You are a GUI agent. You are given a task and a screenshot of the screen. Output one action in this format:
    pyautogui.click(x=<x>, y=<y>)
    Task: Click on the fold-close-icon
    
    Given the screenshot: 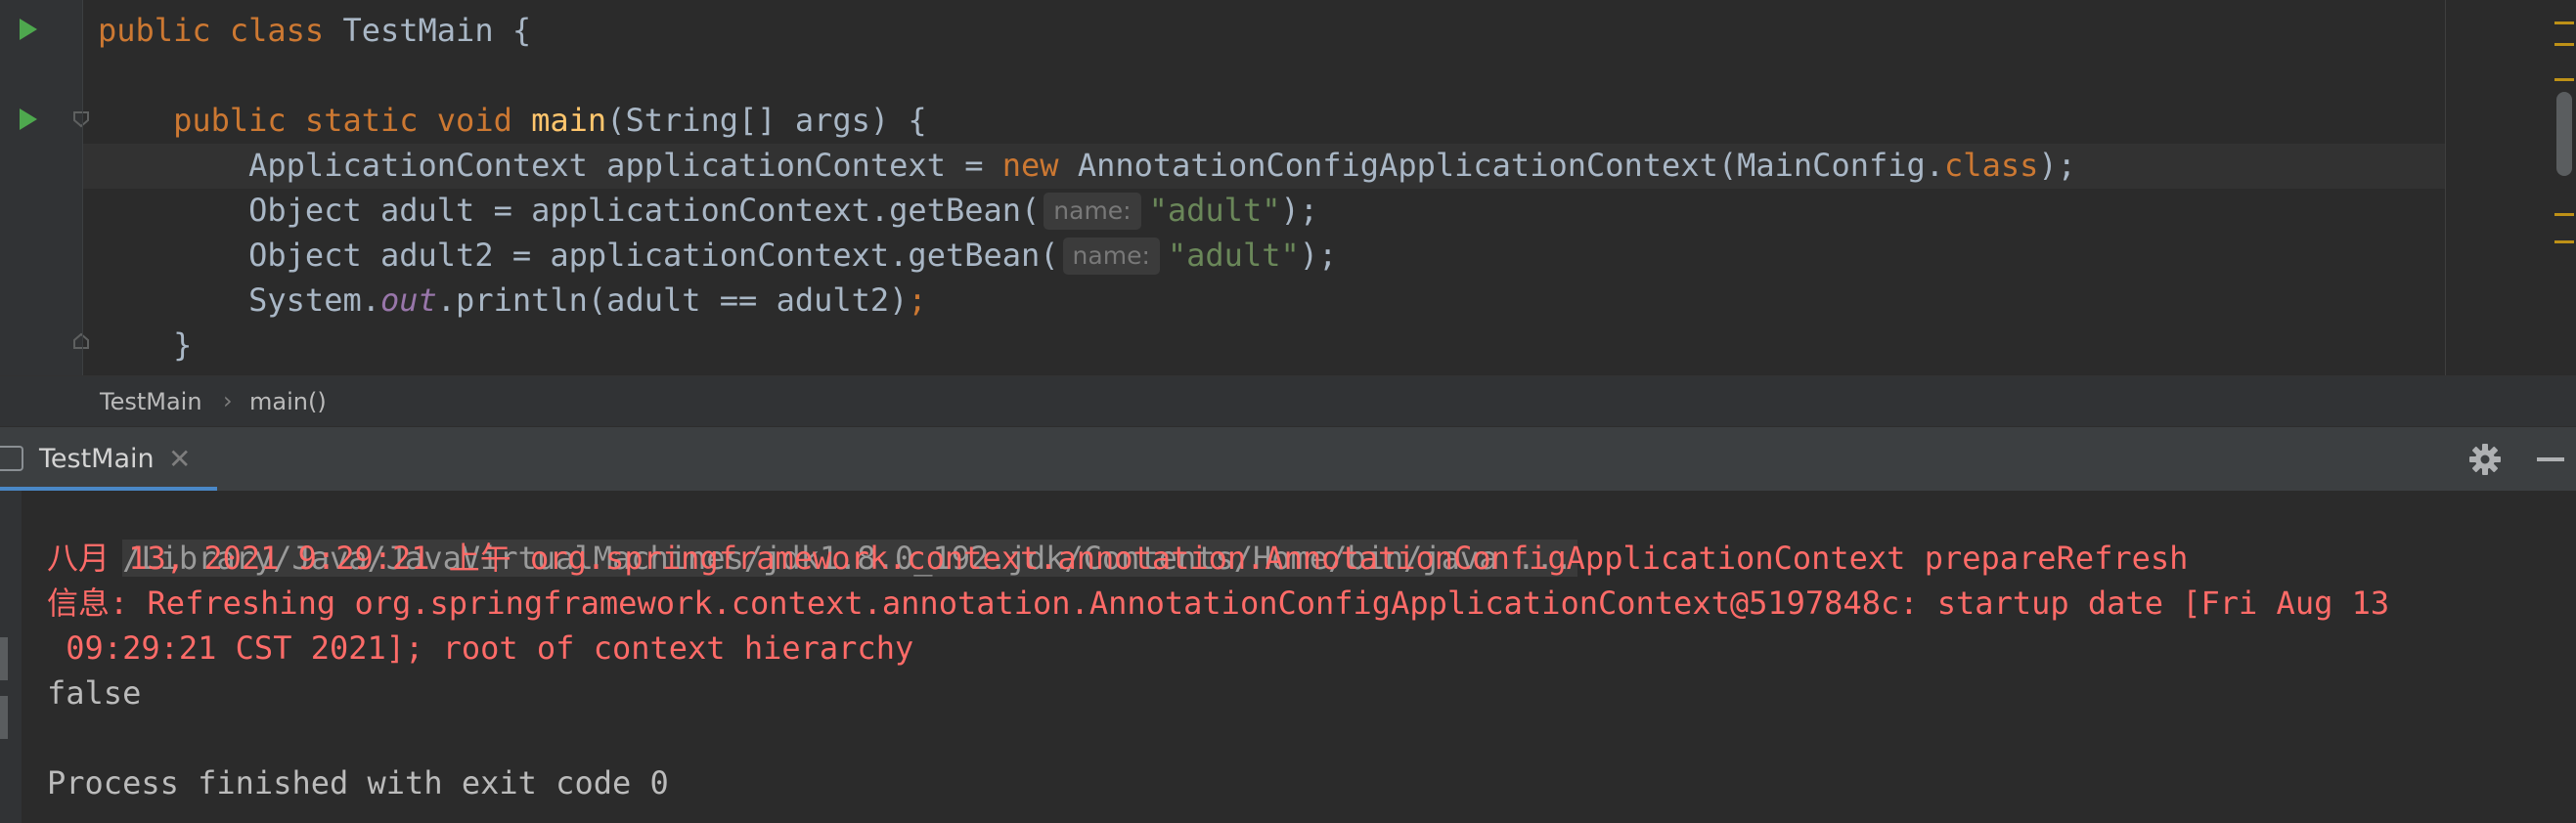 What is the action you would take?
    pyautogui.click(x=81, y=341)
    